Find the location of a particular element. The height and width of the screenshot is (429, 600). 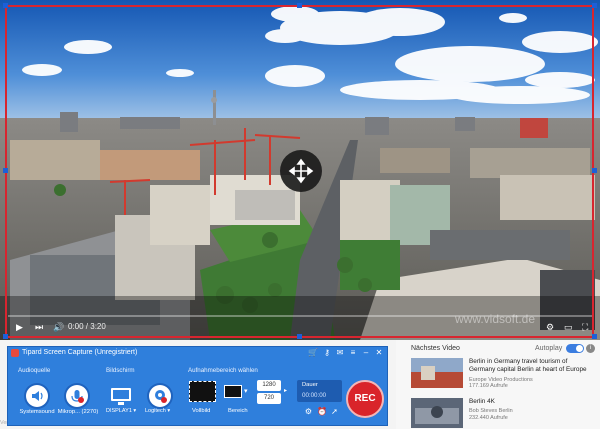

move-region-button is located at coordinates (301, 171).